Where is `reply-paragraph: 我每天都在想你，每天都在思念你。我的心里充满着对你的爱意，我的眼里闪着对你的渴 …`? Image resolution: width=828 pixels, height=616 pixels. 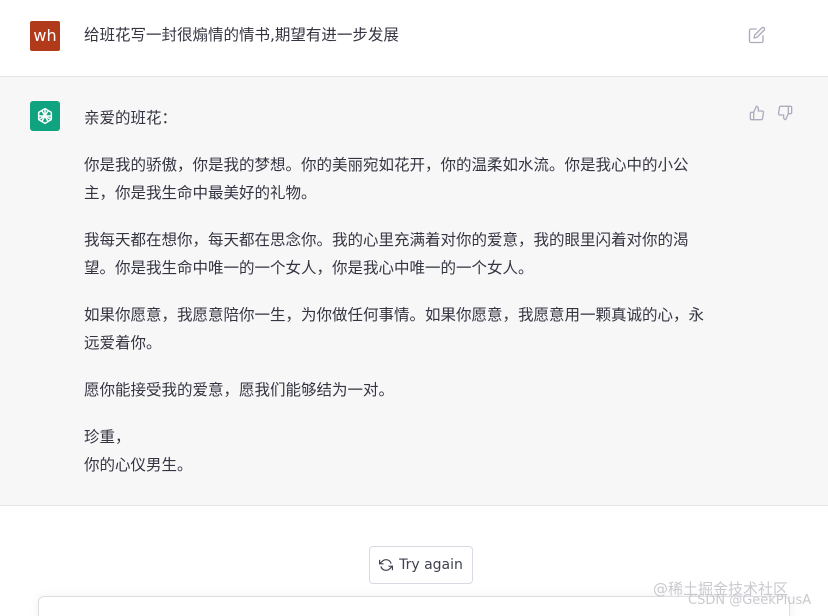 reply-paragraph: 我每天都在想你，每天都在思念你。我的心里充满着对你的爱意，我的眼里闪着对你的渴 … is located at coordinates (386, 254).